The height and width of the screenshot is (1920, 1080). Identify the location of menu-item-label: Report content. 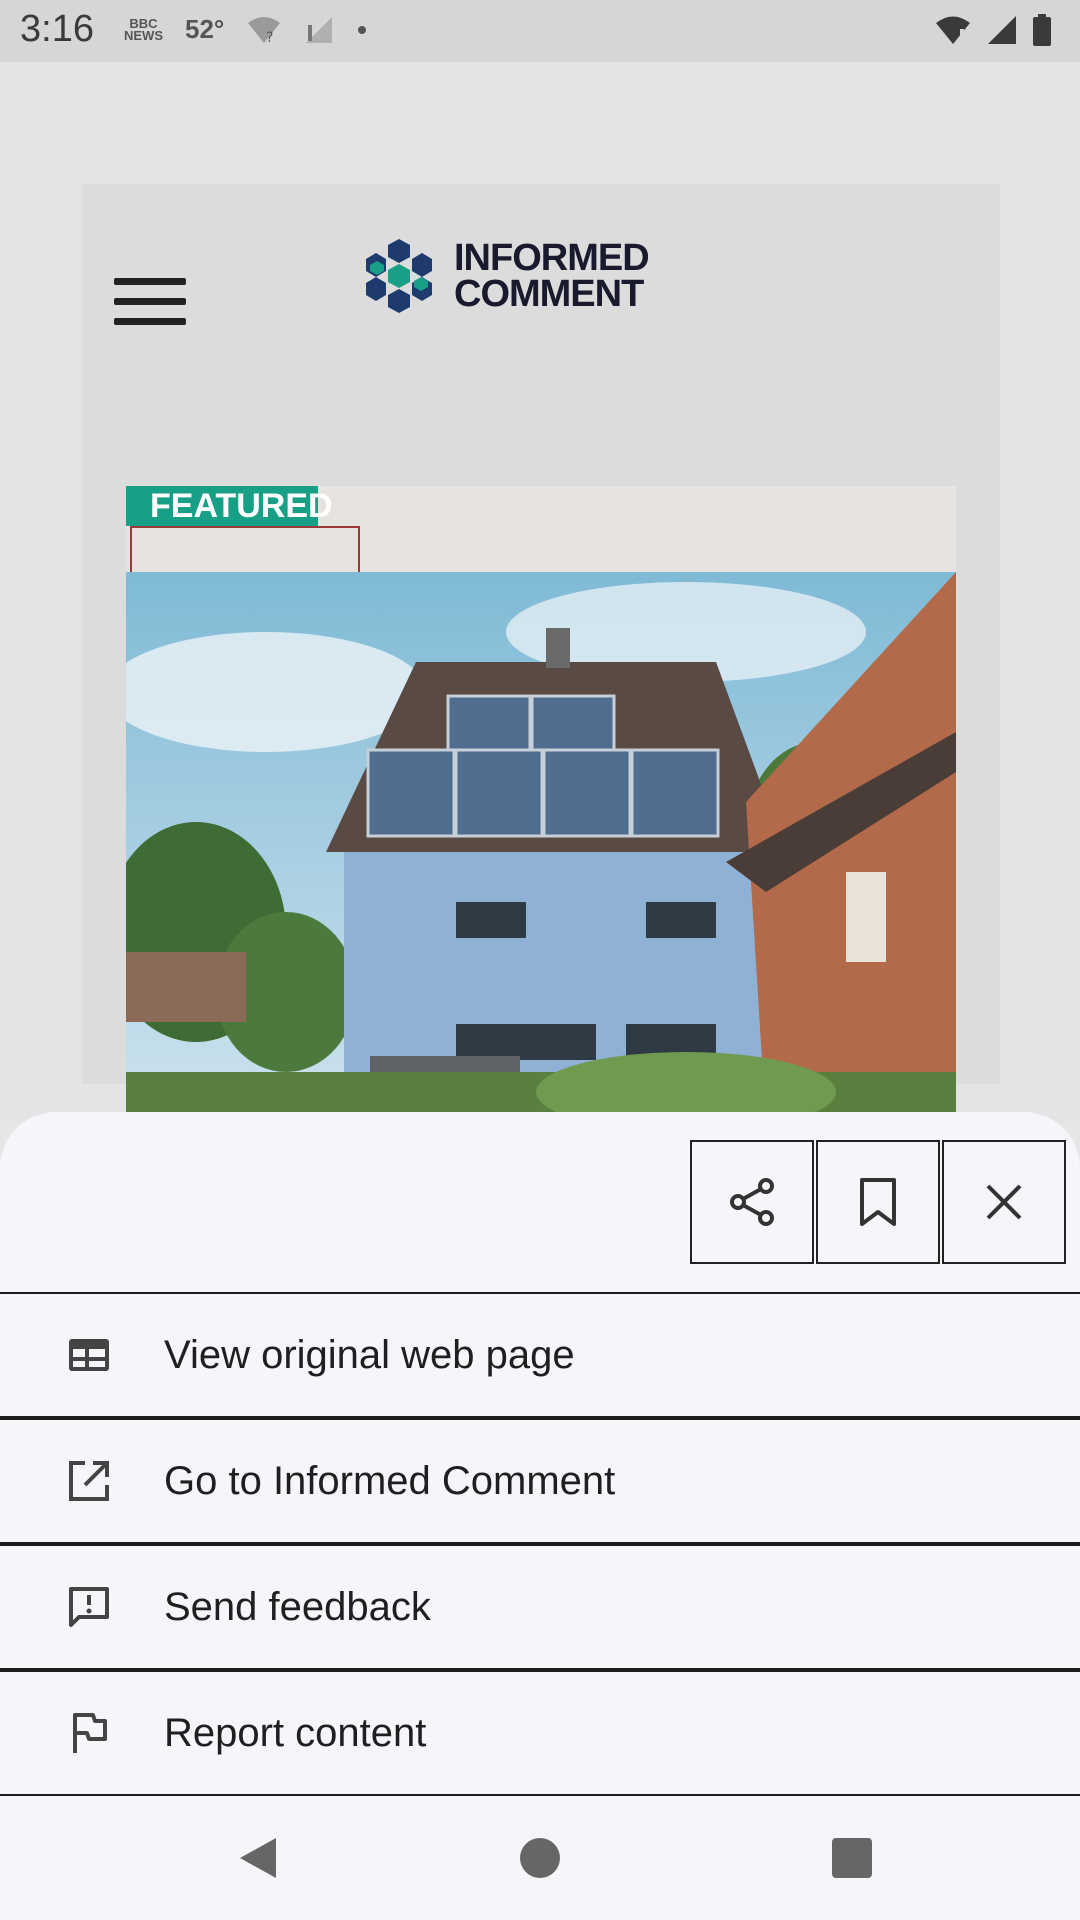
(295, 1732).